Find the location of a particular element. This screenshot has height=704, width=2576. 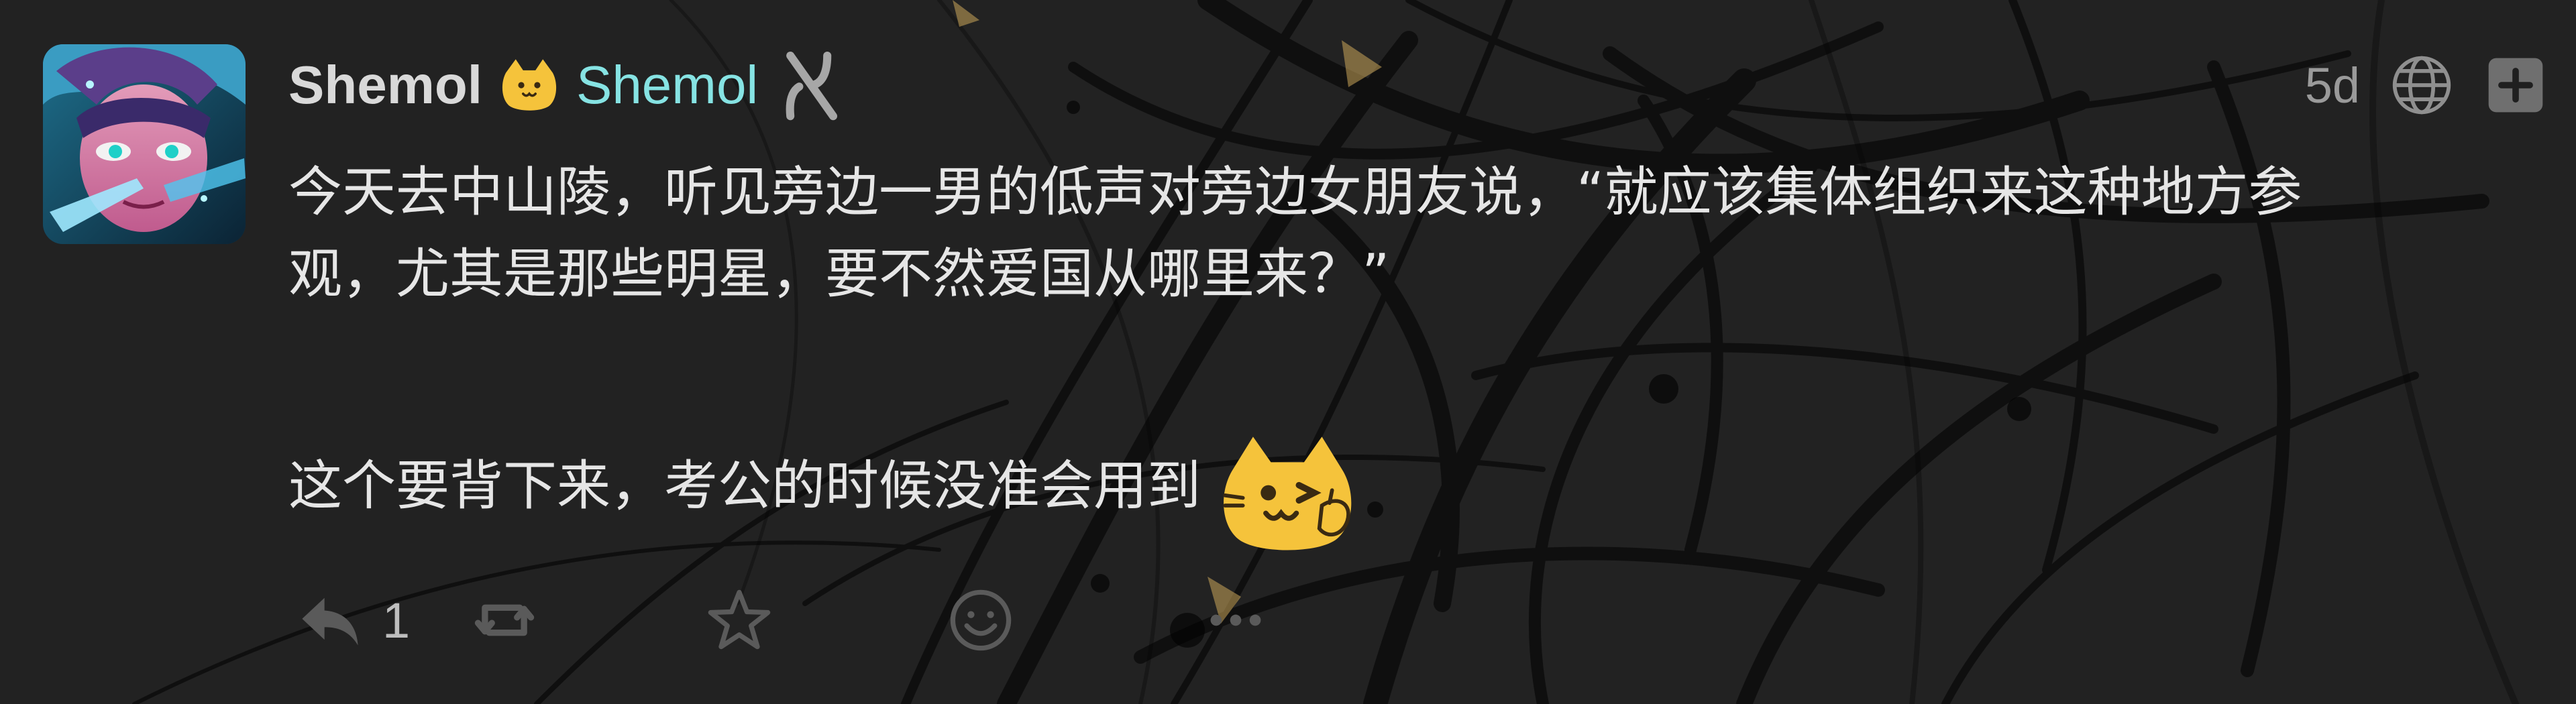

cat-face-icon is located at coordinates (529, 85).